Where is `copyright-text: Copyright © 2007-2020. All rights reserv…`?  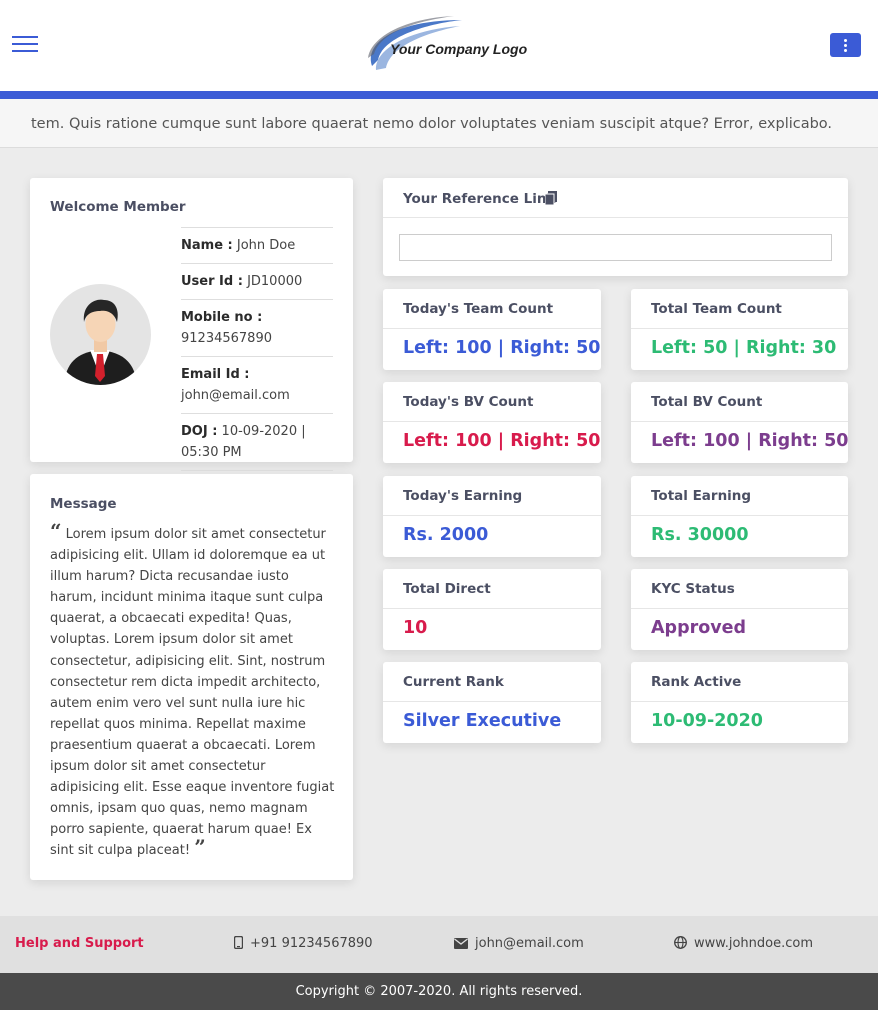
copyright-text: Copyright © 2007-2020. All rights reserv… is located at coordinates (439, 991).